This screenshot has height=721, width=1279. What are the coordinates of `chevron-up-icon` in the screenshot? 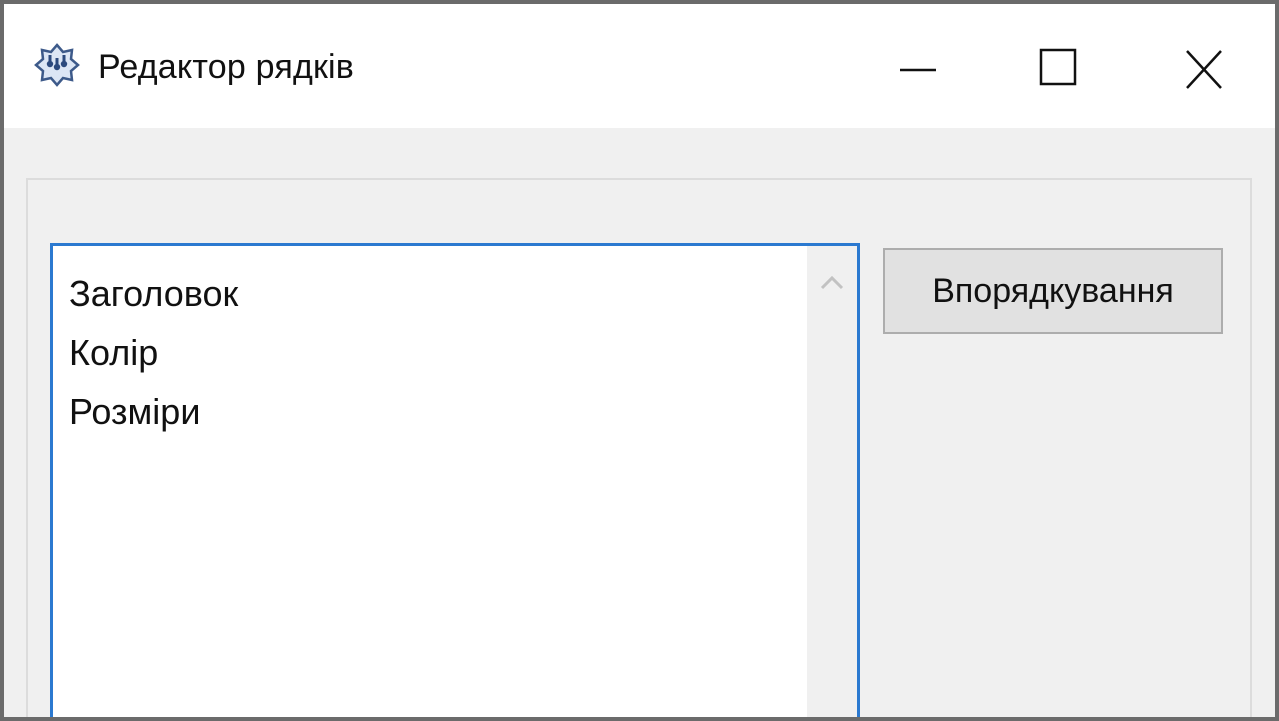 It's located at (832, 282).